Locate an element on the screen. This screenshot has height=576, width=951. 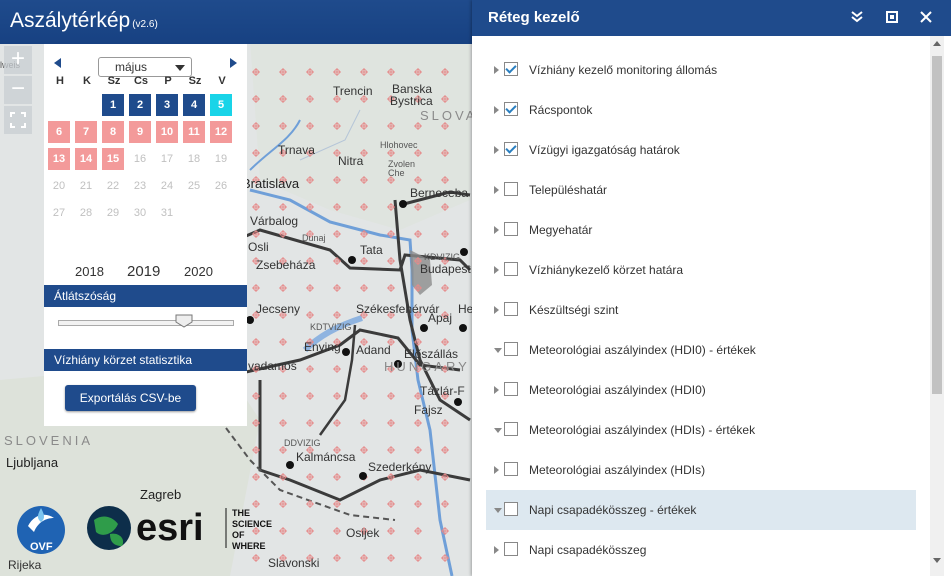
esri-logo-text: esri is located at coordinates (170, 528).